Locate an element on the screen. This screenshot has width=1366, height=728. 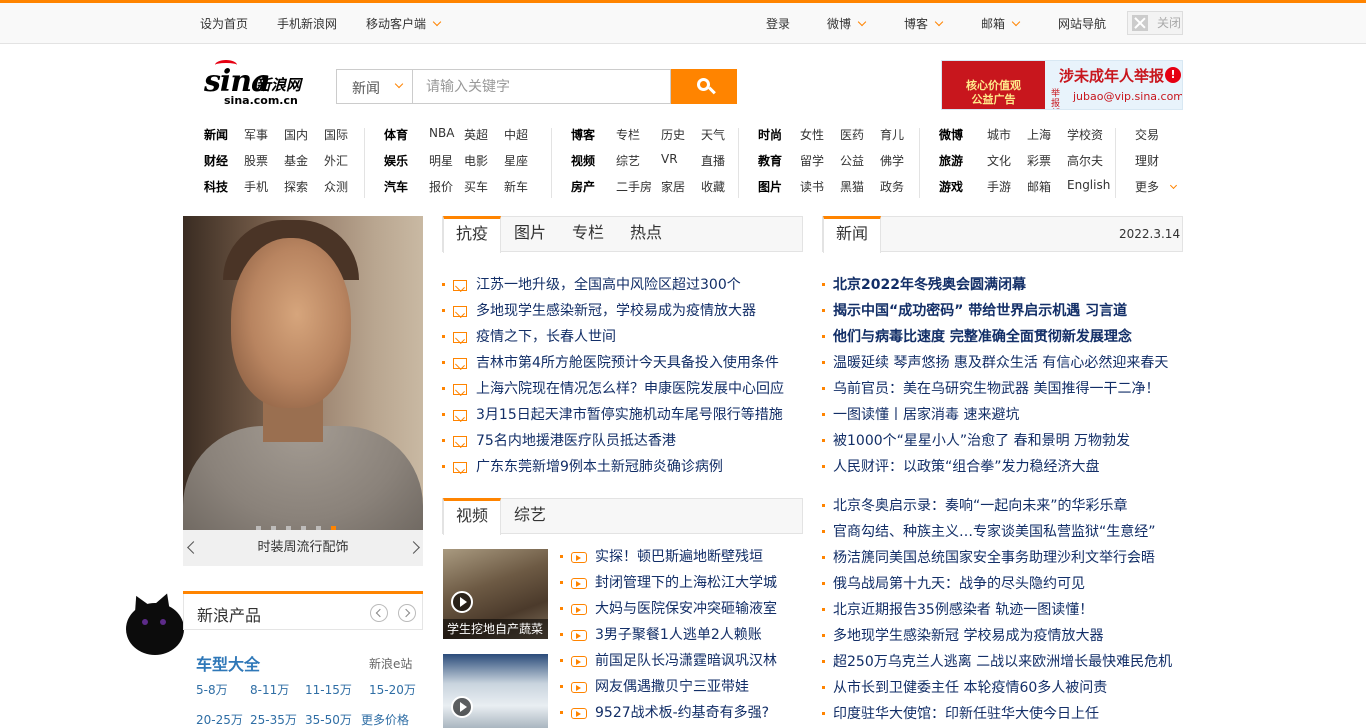
list-item-text: 他们与病毒比速度 完整准确全面贯彻新发展理念 is located at coordinates (982, 337).